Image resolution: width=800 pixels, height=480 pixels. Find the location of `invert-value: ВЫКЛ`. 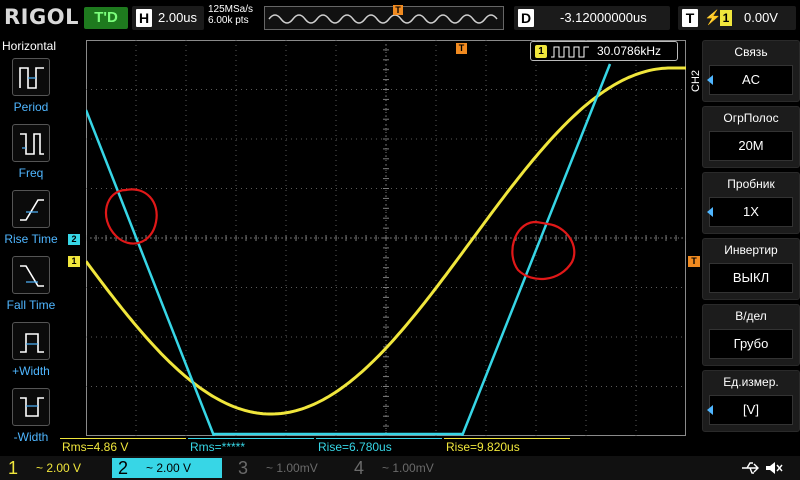

invert-value: ВЫКЛ is located at coordinates (751, 278).